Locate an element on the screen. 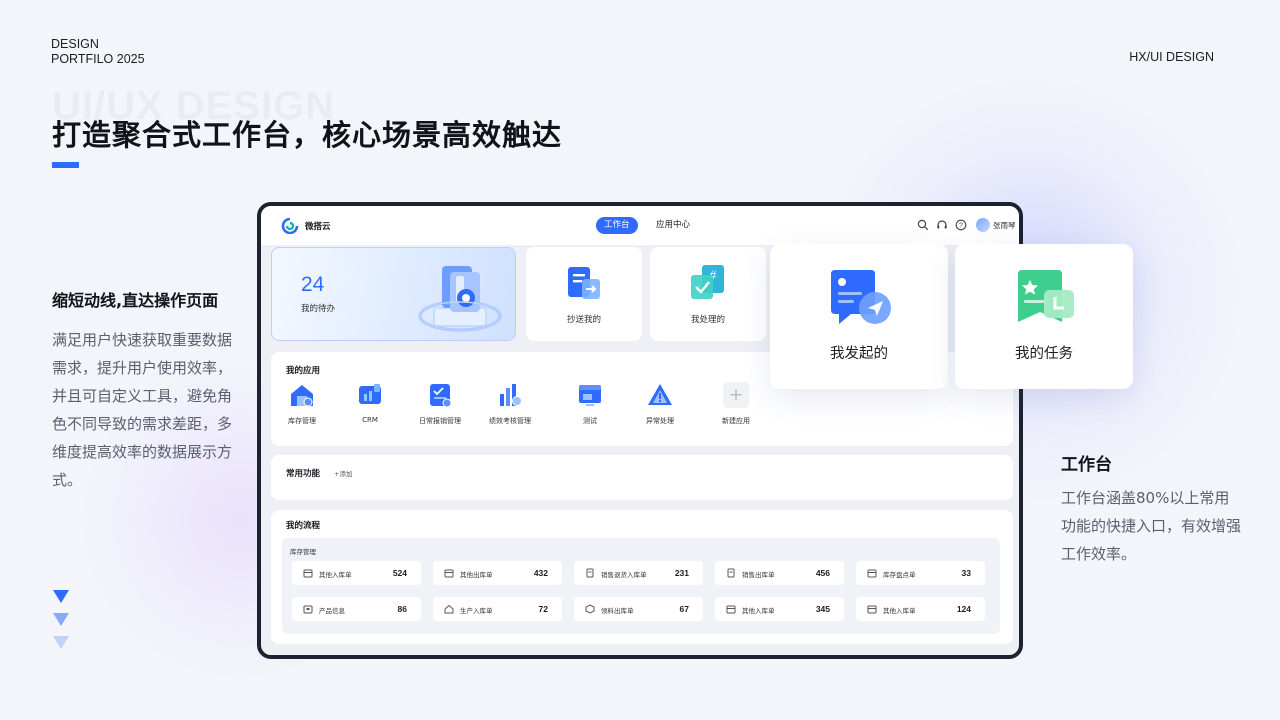 Image resolution: width=1280 pixels, height=720 pixels. flow-item: 生产入库单 72 is located at coordinates (497, 609).